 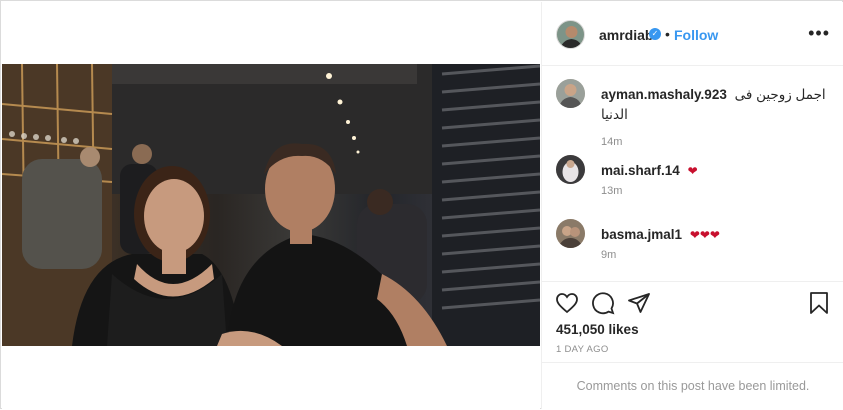 I want to click on more-options-icon: •••, so click(x=819, y=33).